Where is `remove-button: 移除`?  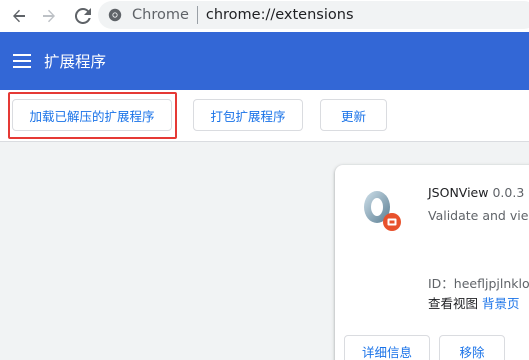 remove-button: 移除 is located at coordinates (472, 347).